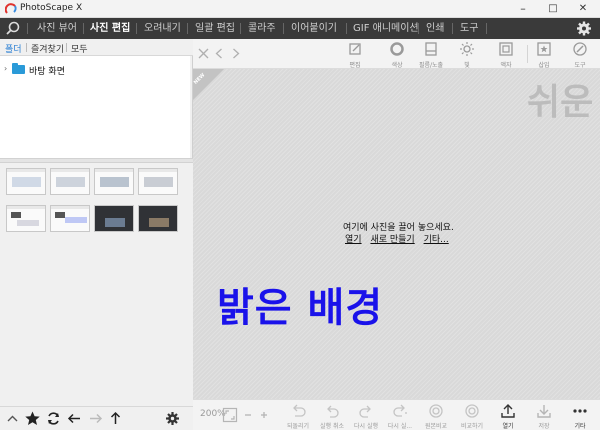 The height and width of the screenshot is (430, 600). Describe the element at coordinates (248, 415) in the screenshot. I see `zoom-out-icon` at that location.